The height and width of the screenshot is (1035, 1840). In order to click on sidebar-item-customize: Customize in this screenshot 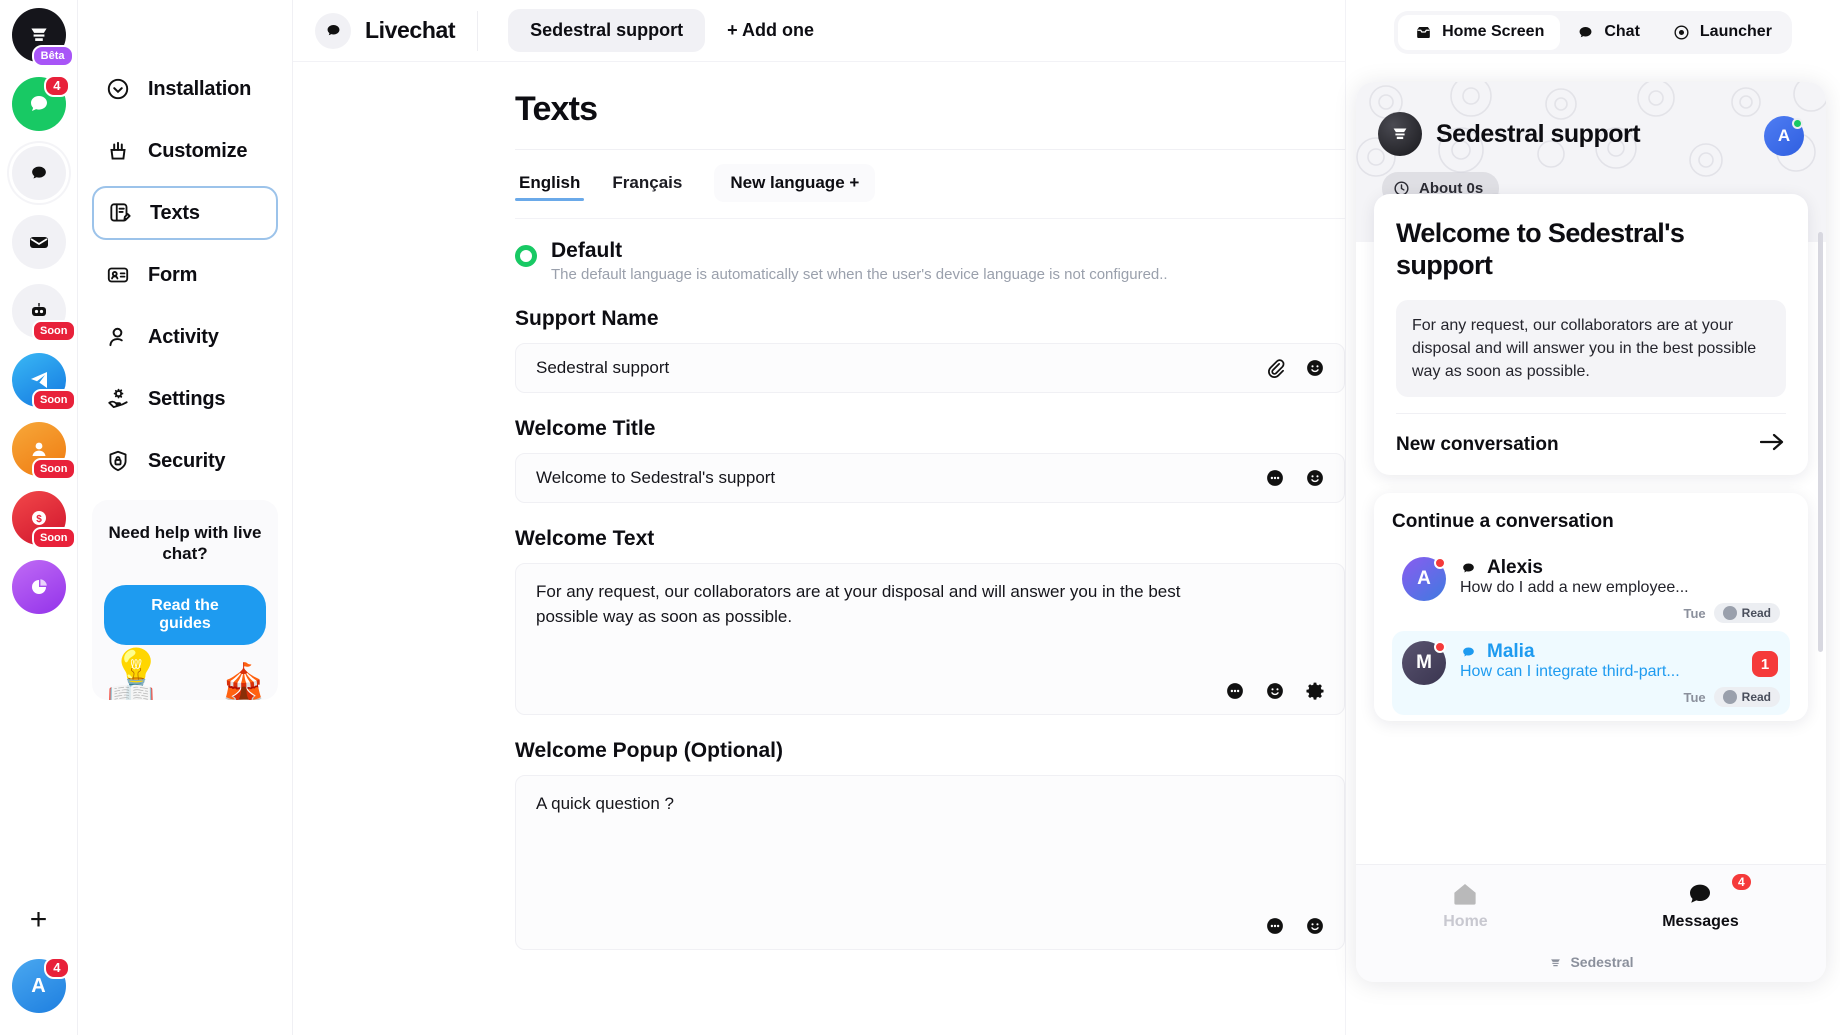, I will do `click(185, 151)`.